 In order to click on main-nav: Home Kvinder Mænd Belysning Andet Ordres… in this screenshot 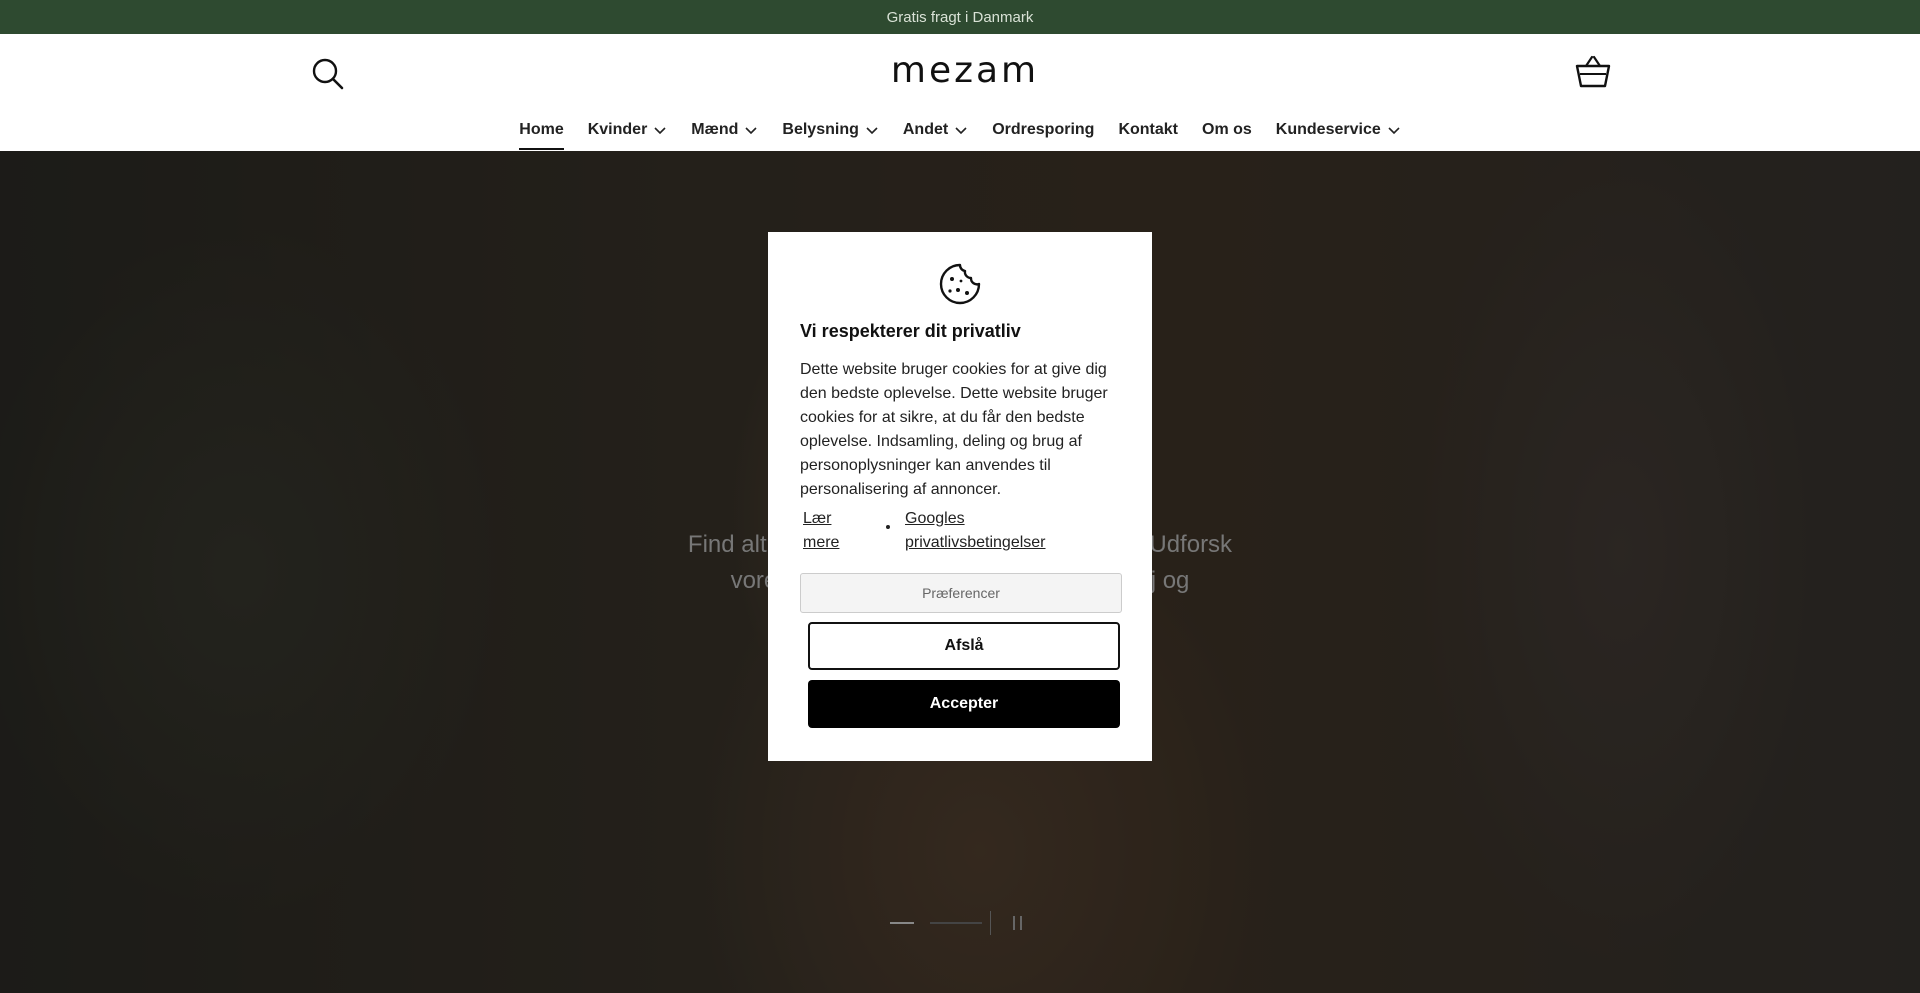, I will do `click(960, 132)`.